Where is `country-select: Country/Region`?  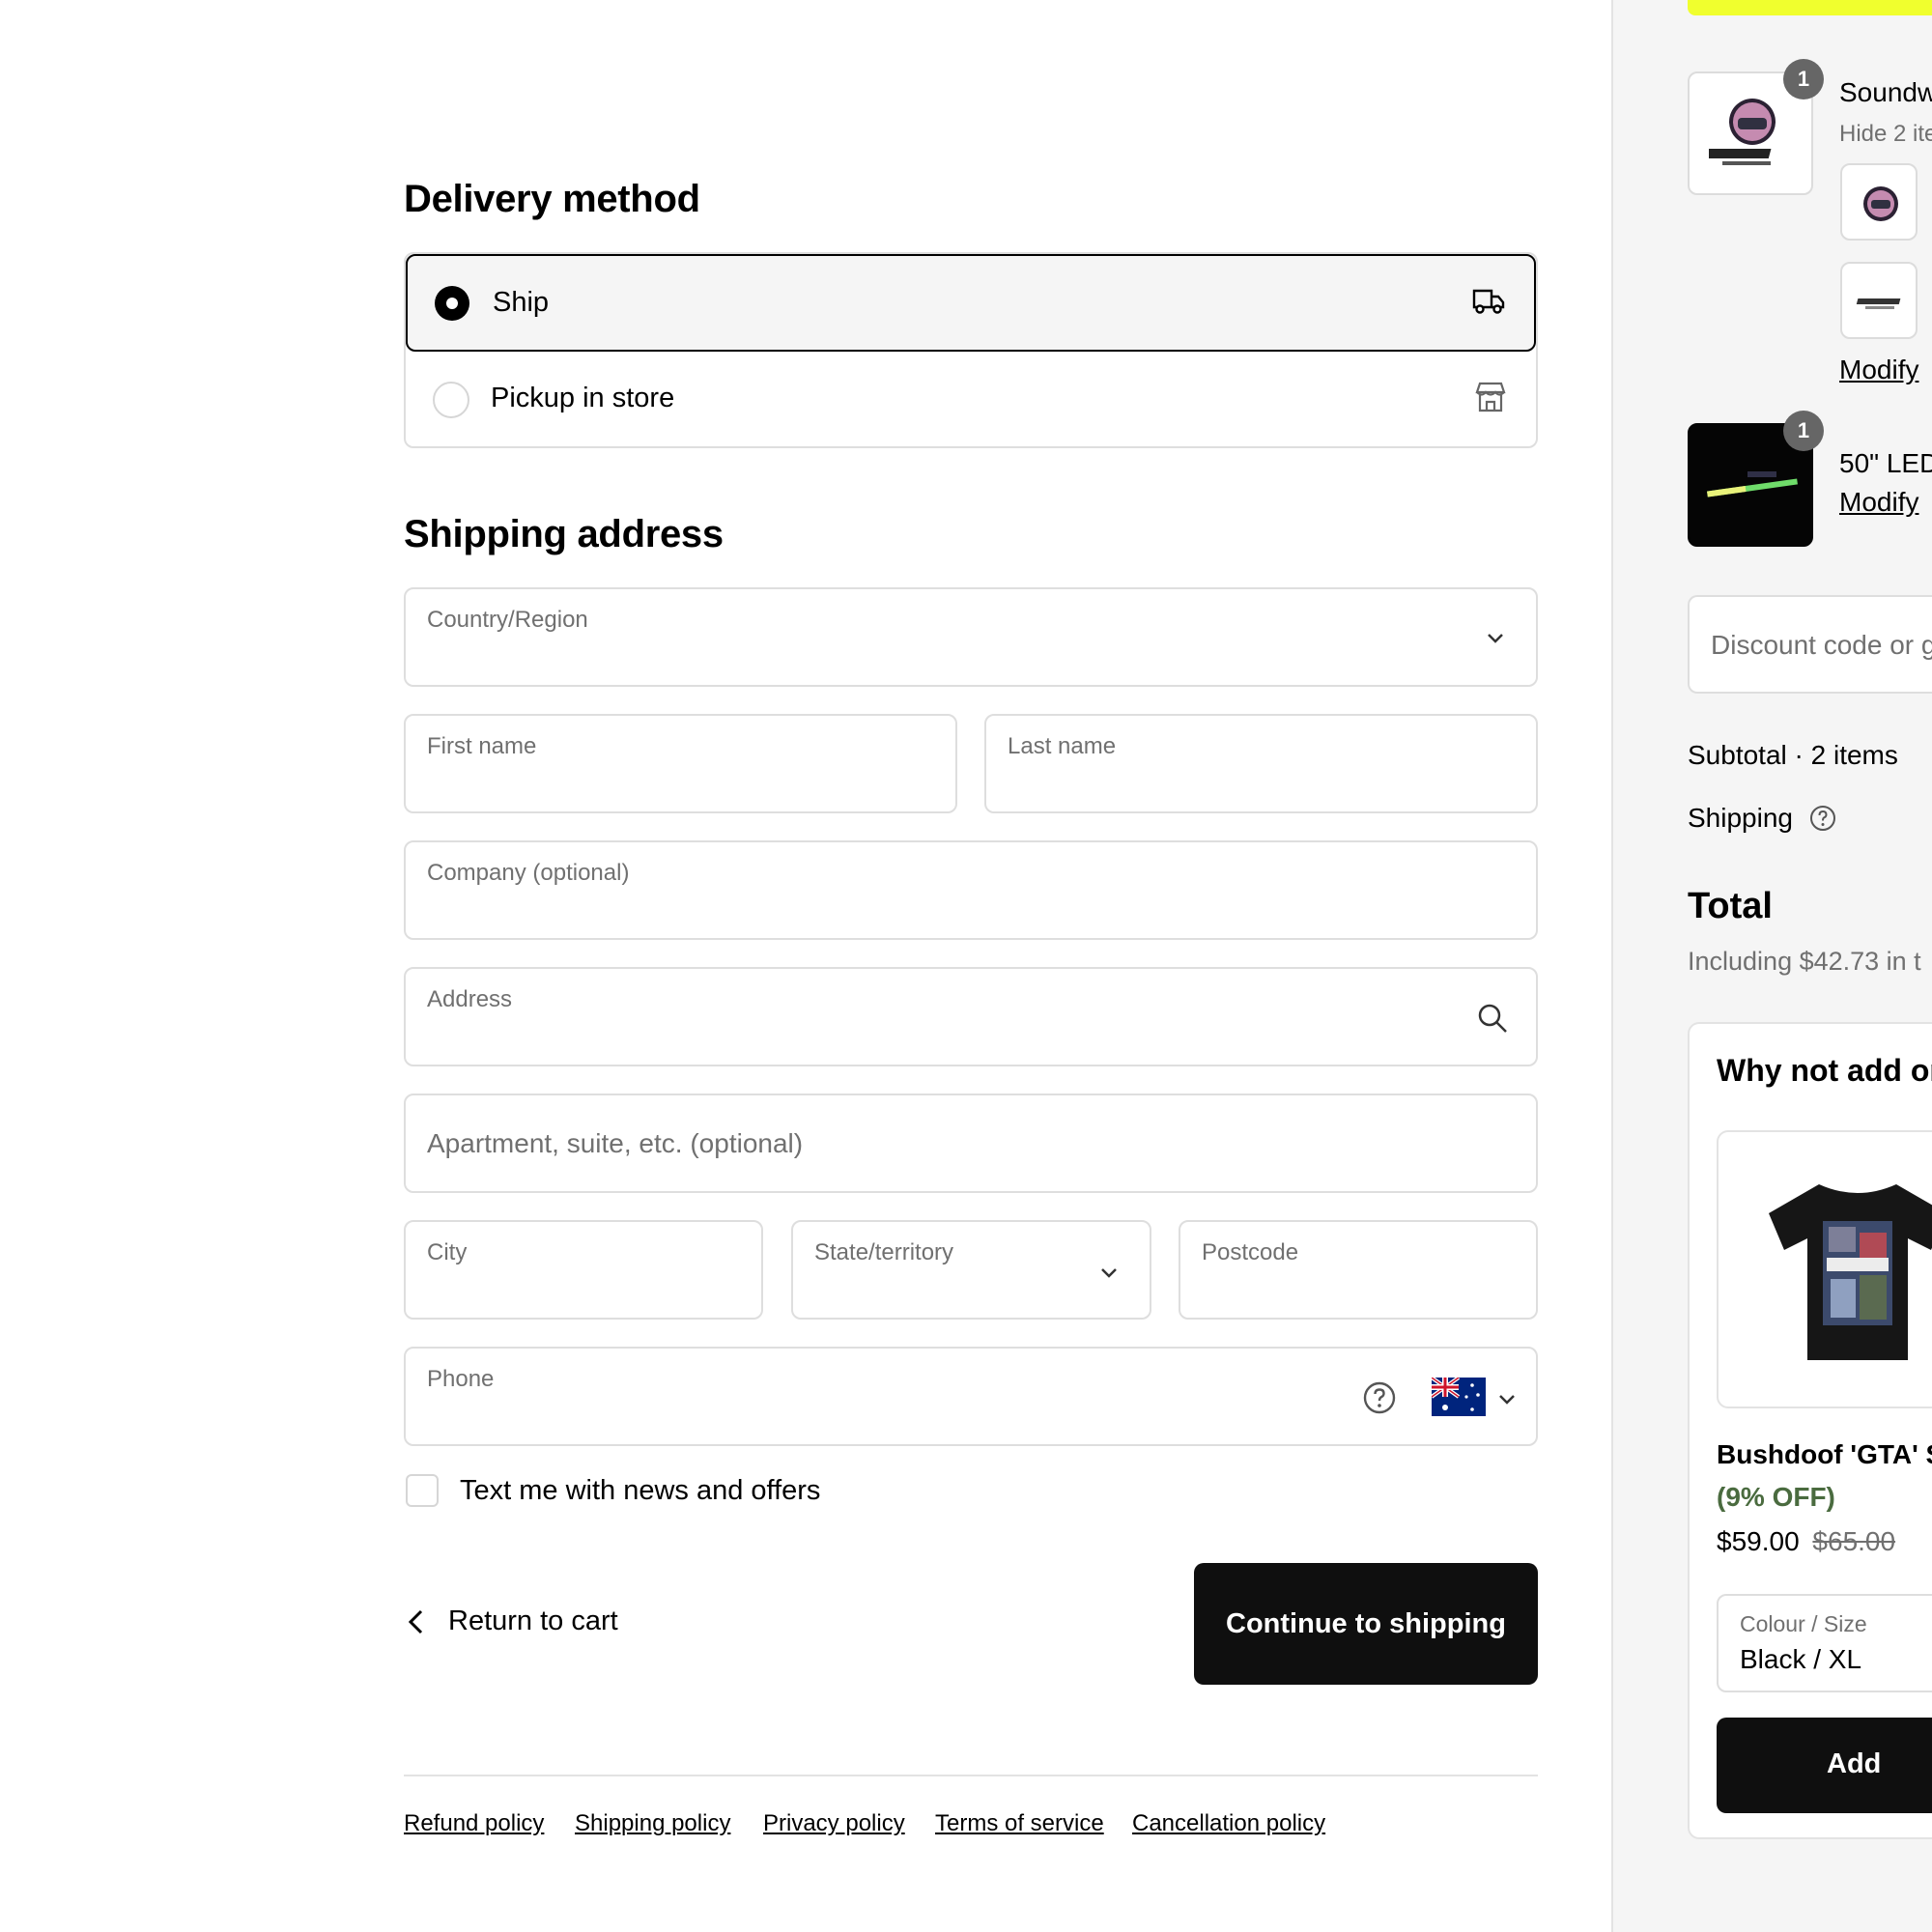 country-select: Country/Region is located at coordinates (971, 637).